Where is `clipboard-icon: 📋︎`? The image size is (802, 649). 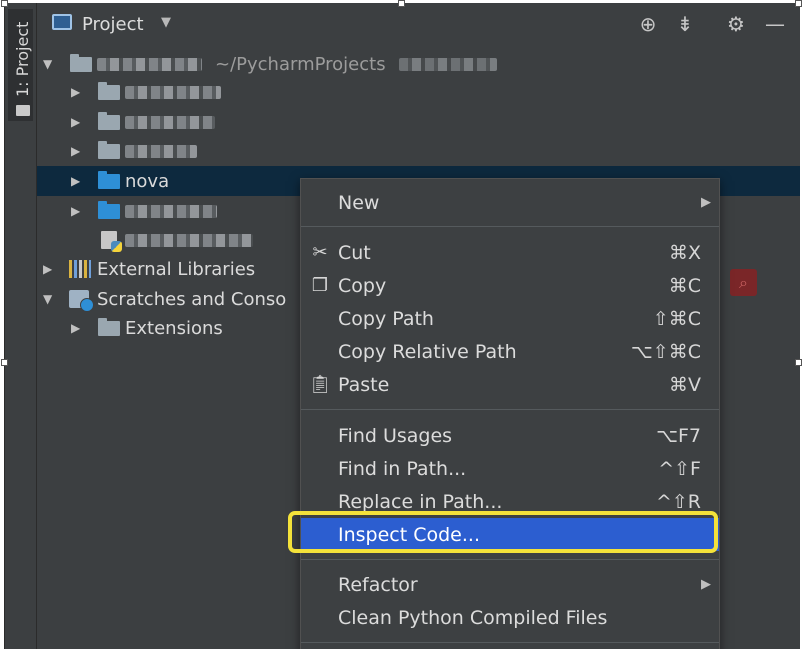 clipboard-icon: 📋︎ is located at coordinates (320, 384).